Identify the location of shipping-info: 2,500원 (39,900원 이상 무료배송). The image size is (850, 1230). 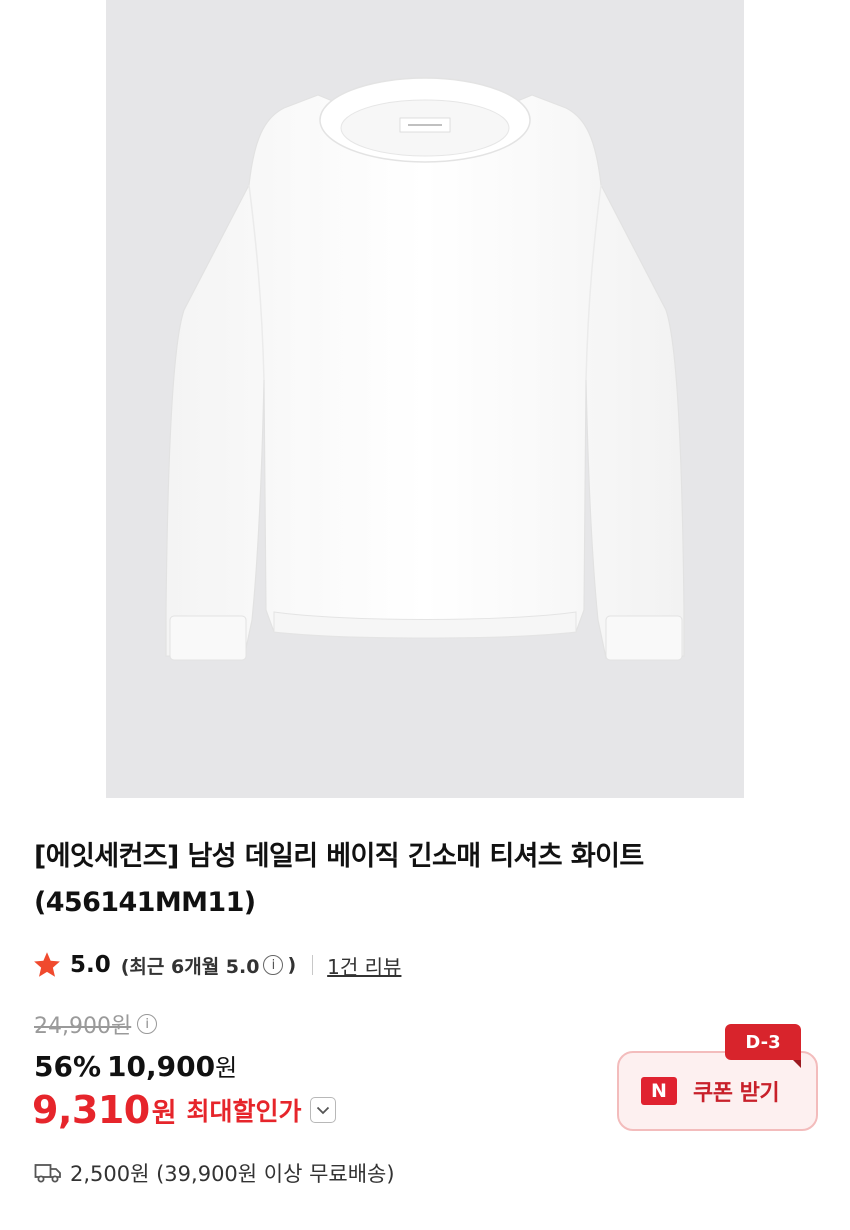
(214, 1173).